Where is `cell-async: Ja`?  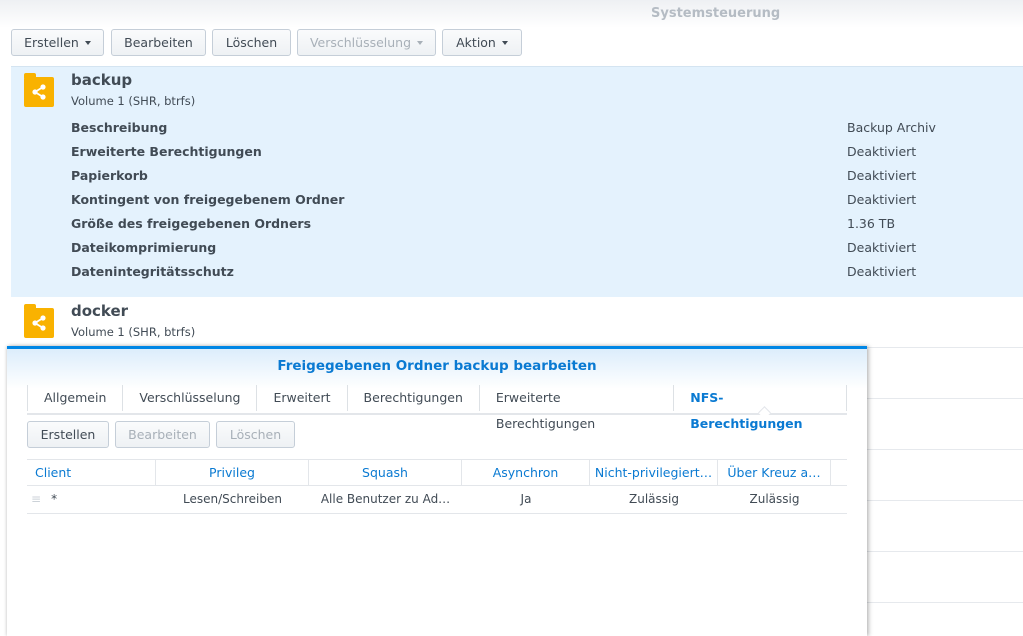
cell-async: Ja is located at coordinates (526, 499).